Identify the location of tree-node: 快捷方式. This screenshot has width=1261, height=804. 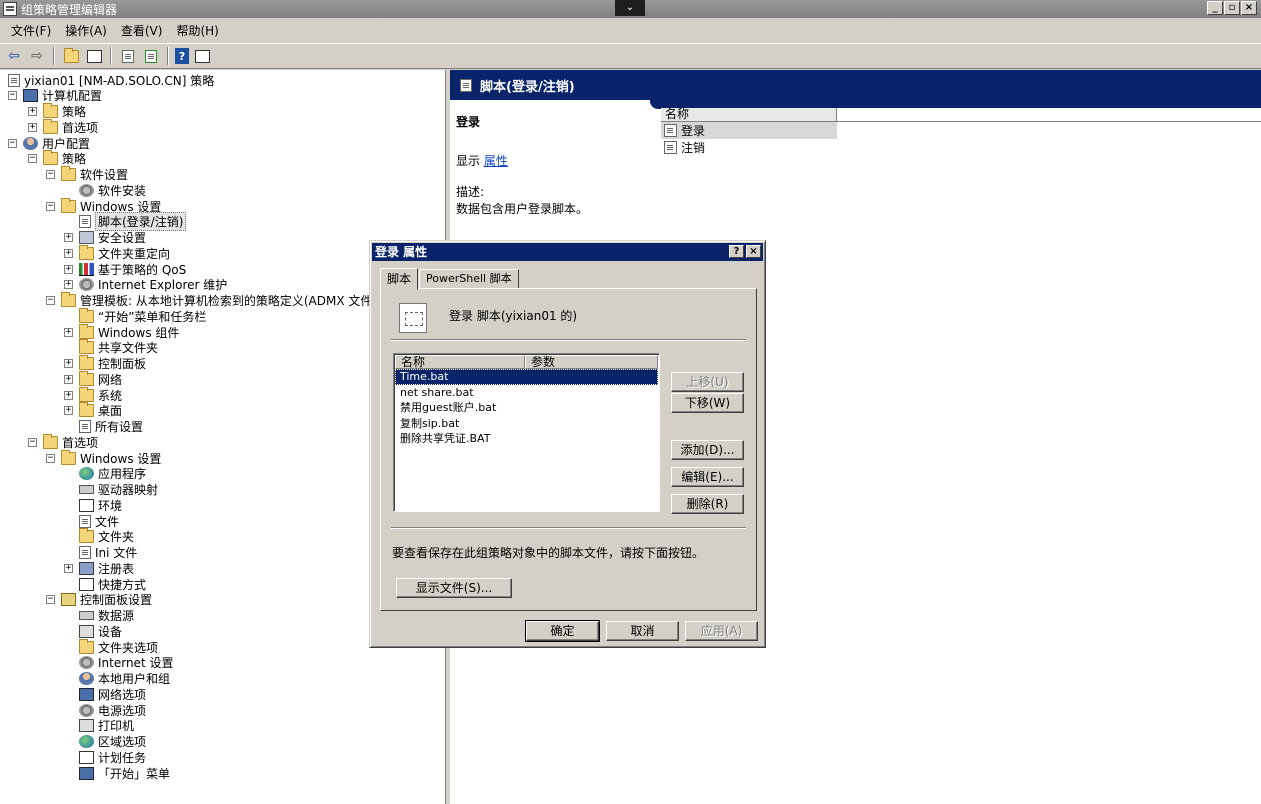
(105, 584).